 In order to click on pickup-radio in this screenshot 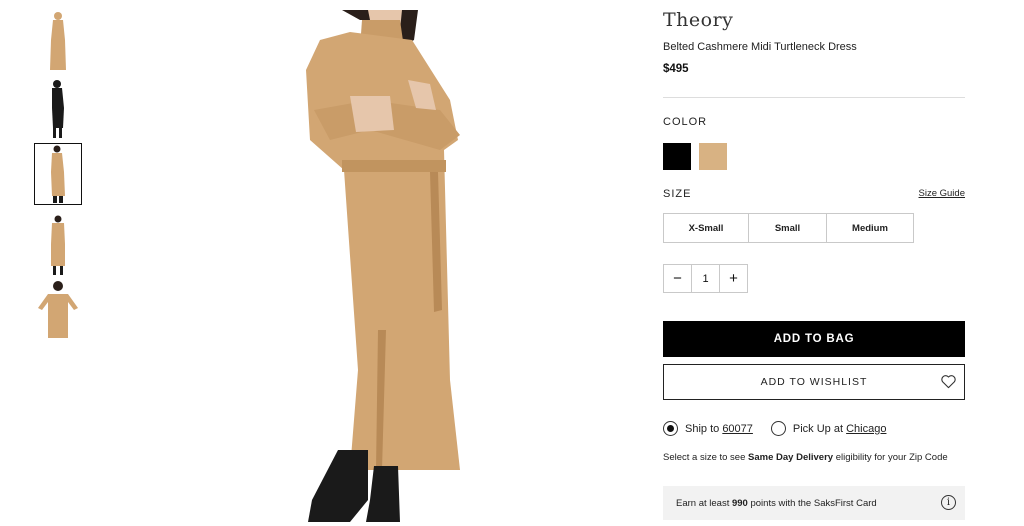, I will do `click(778, 428)`.